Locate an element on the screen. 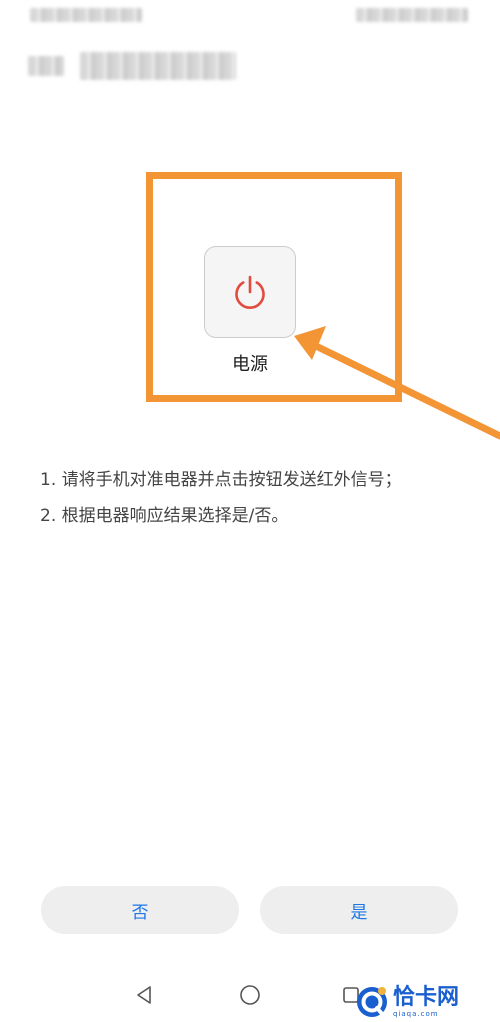  nav-home-button is located at coordinates (250, 995).